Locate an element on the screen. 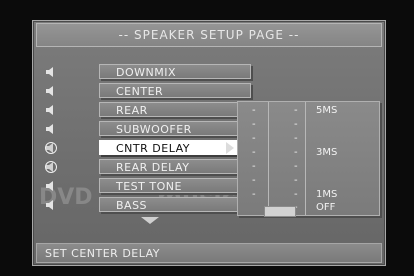 The width and height of the screenshot is (414, 276). status-bar: SET CENTER DELAY is located at coordinates (209, 253).